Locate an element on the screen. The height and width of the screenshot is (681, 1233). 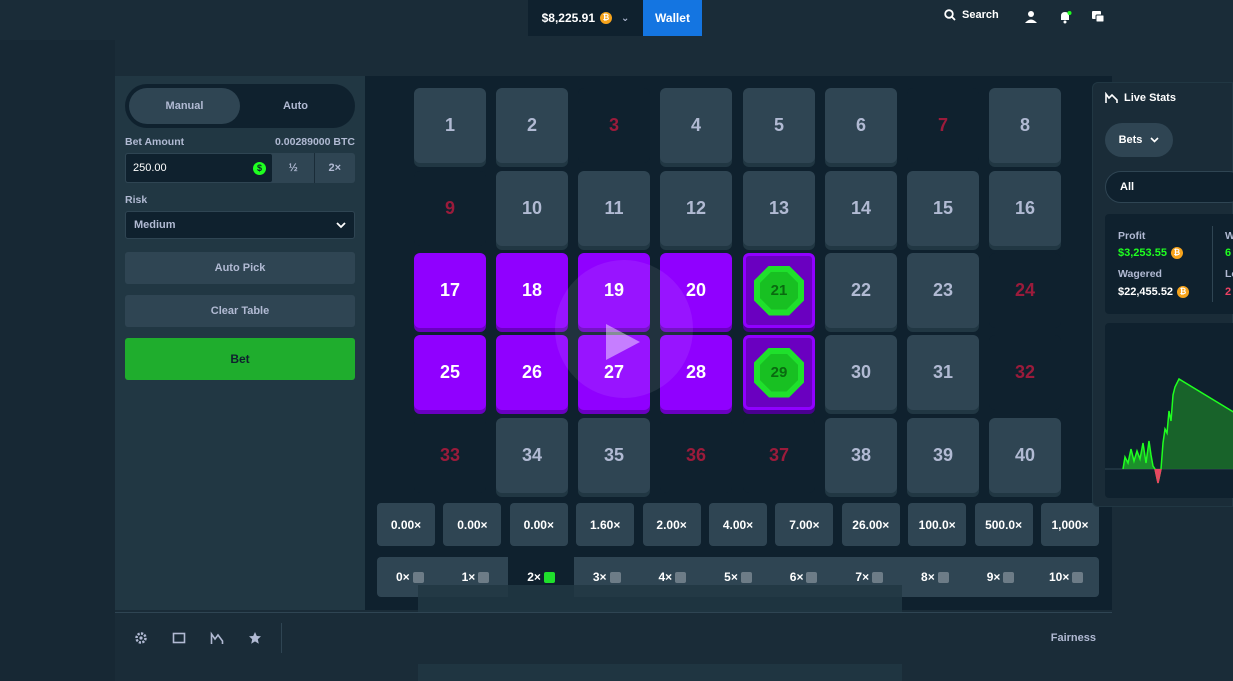
tile-7: 7 is located at coordinates (943, 125).